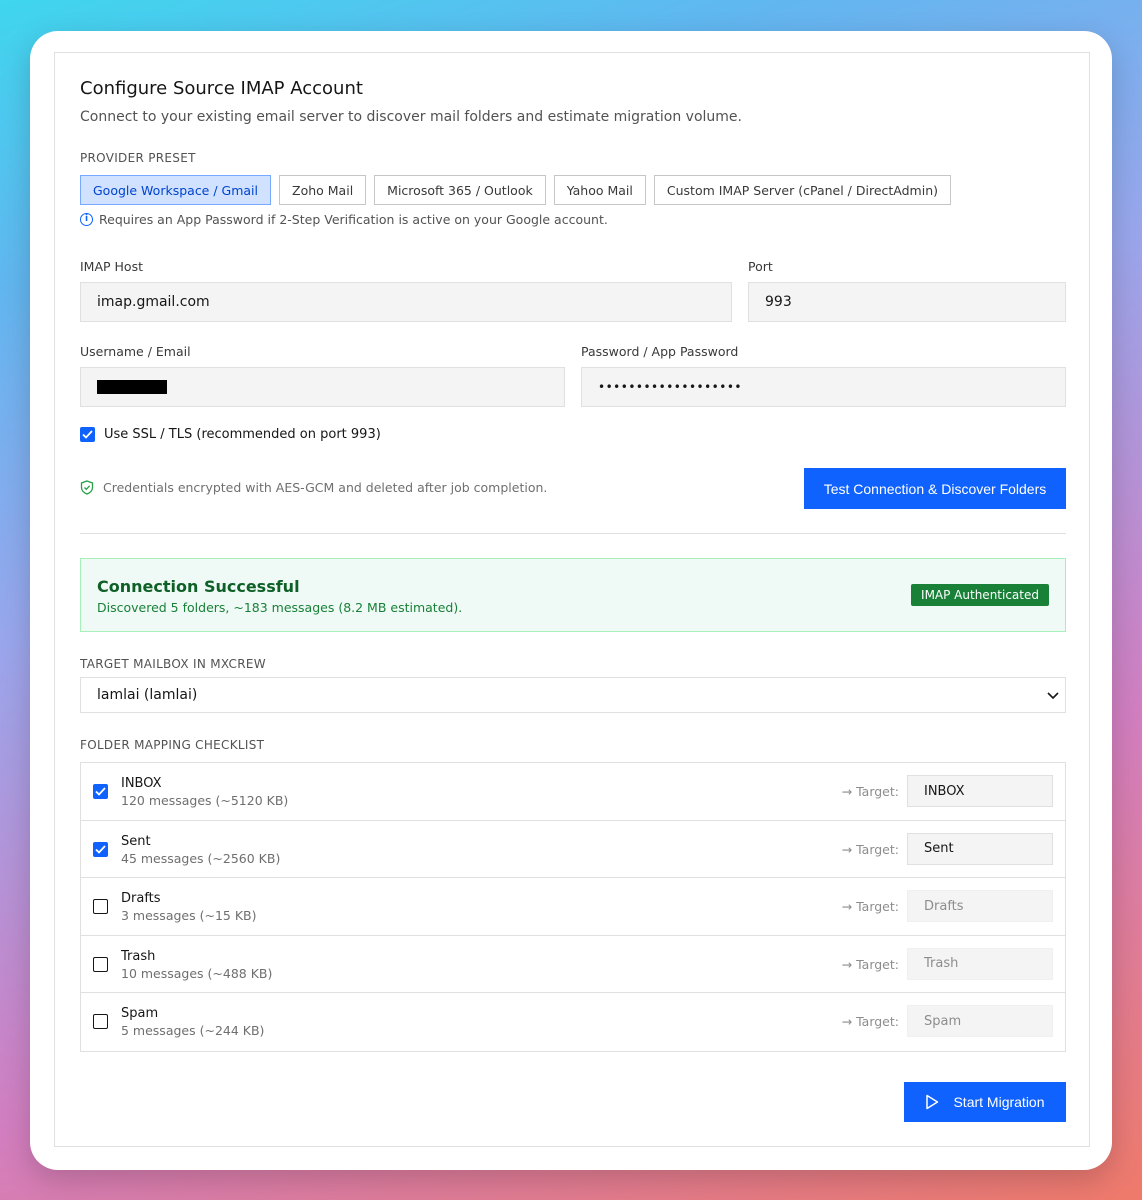  I want to click on folder-checkbox-sent, so click(100, 849).